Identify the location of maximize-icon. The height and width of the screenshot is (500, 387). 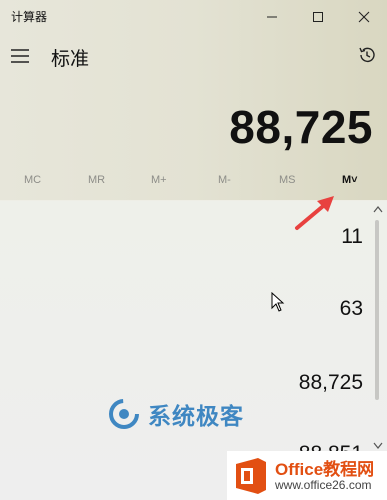
(318, 17).